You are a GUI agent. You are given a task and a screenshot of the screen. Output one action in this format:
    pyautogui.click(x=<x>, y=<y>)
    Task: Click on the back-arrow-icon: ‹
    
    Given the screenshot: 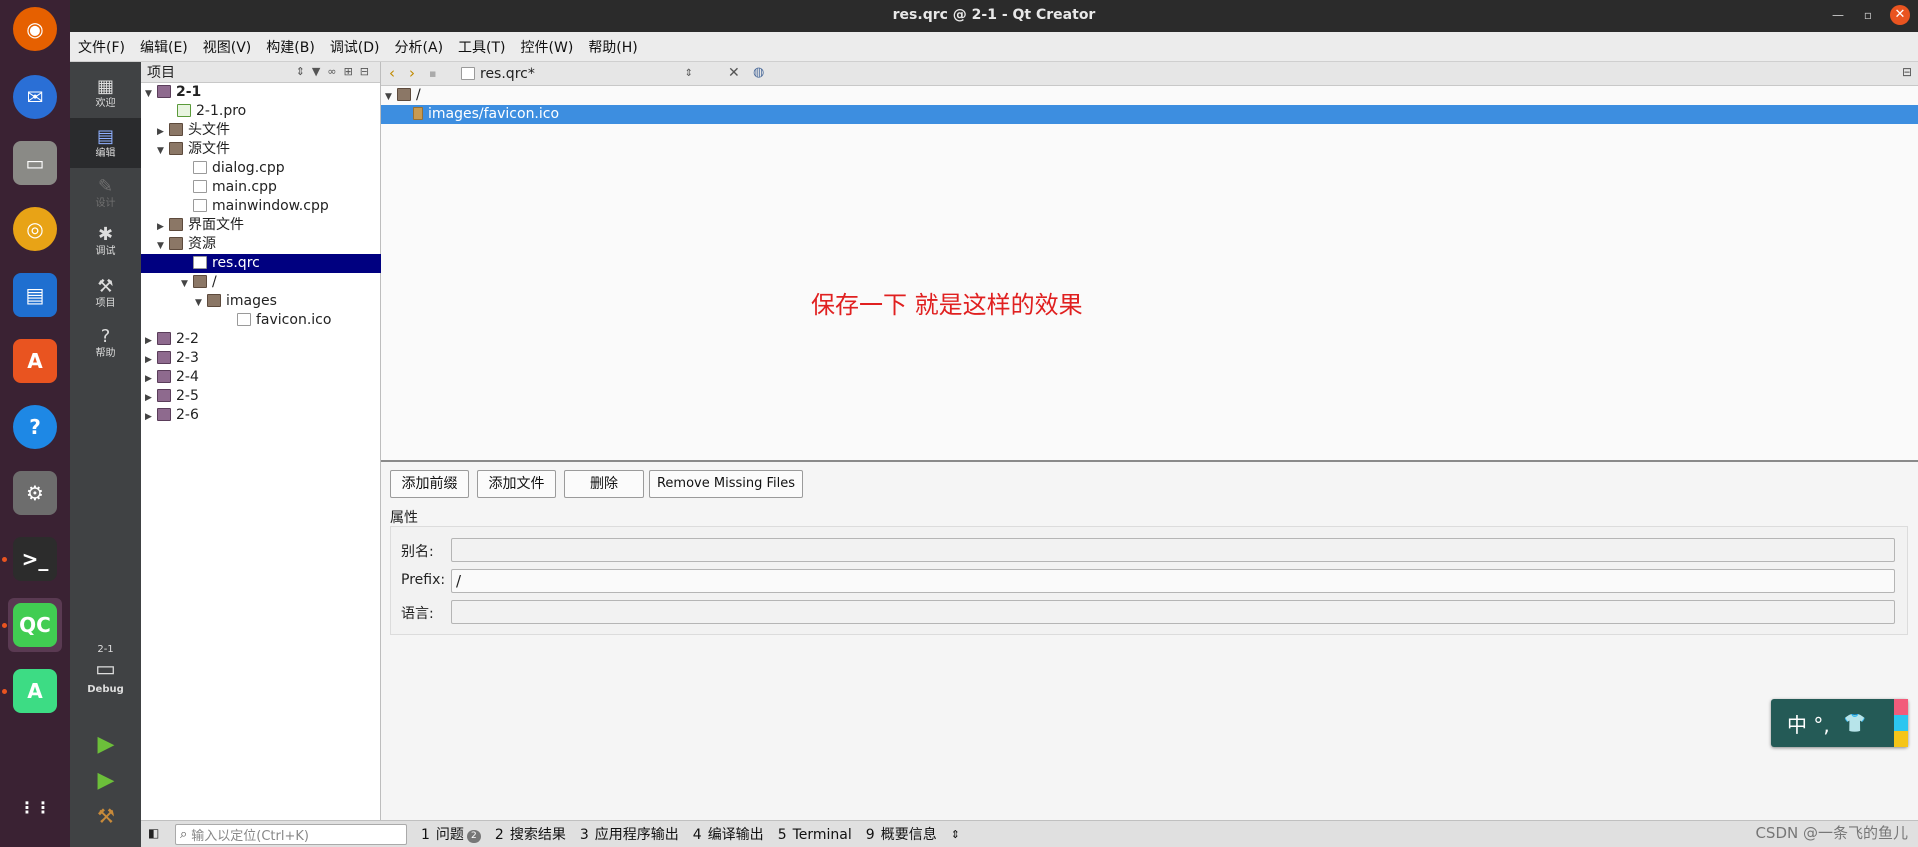 What is the action you would take?
    pyautogui.click(x=392, y=73)
    